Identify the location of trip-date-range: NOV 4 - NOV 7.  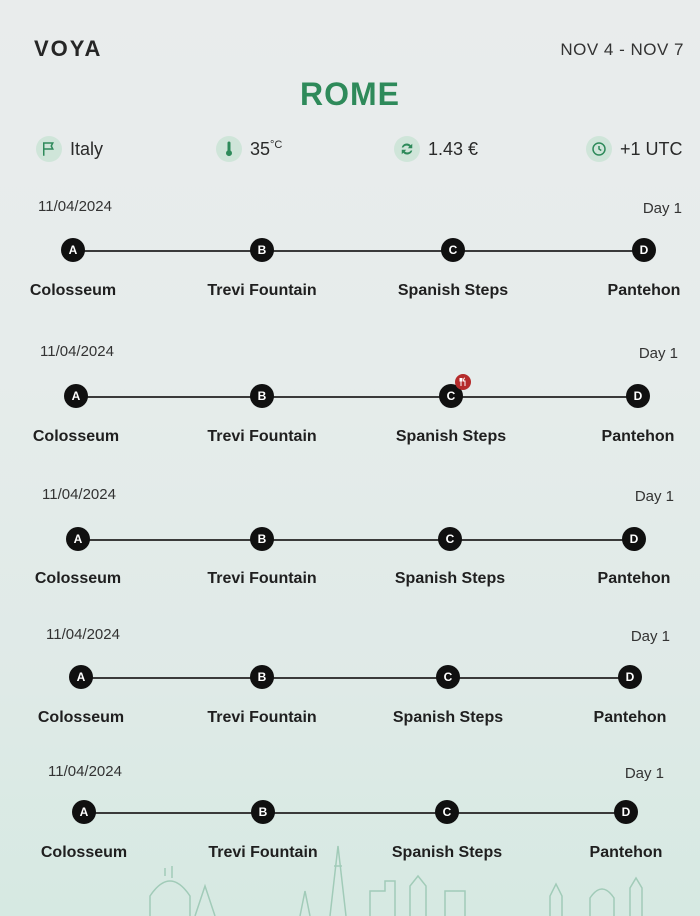
(622, 50).